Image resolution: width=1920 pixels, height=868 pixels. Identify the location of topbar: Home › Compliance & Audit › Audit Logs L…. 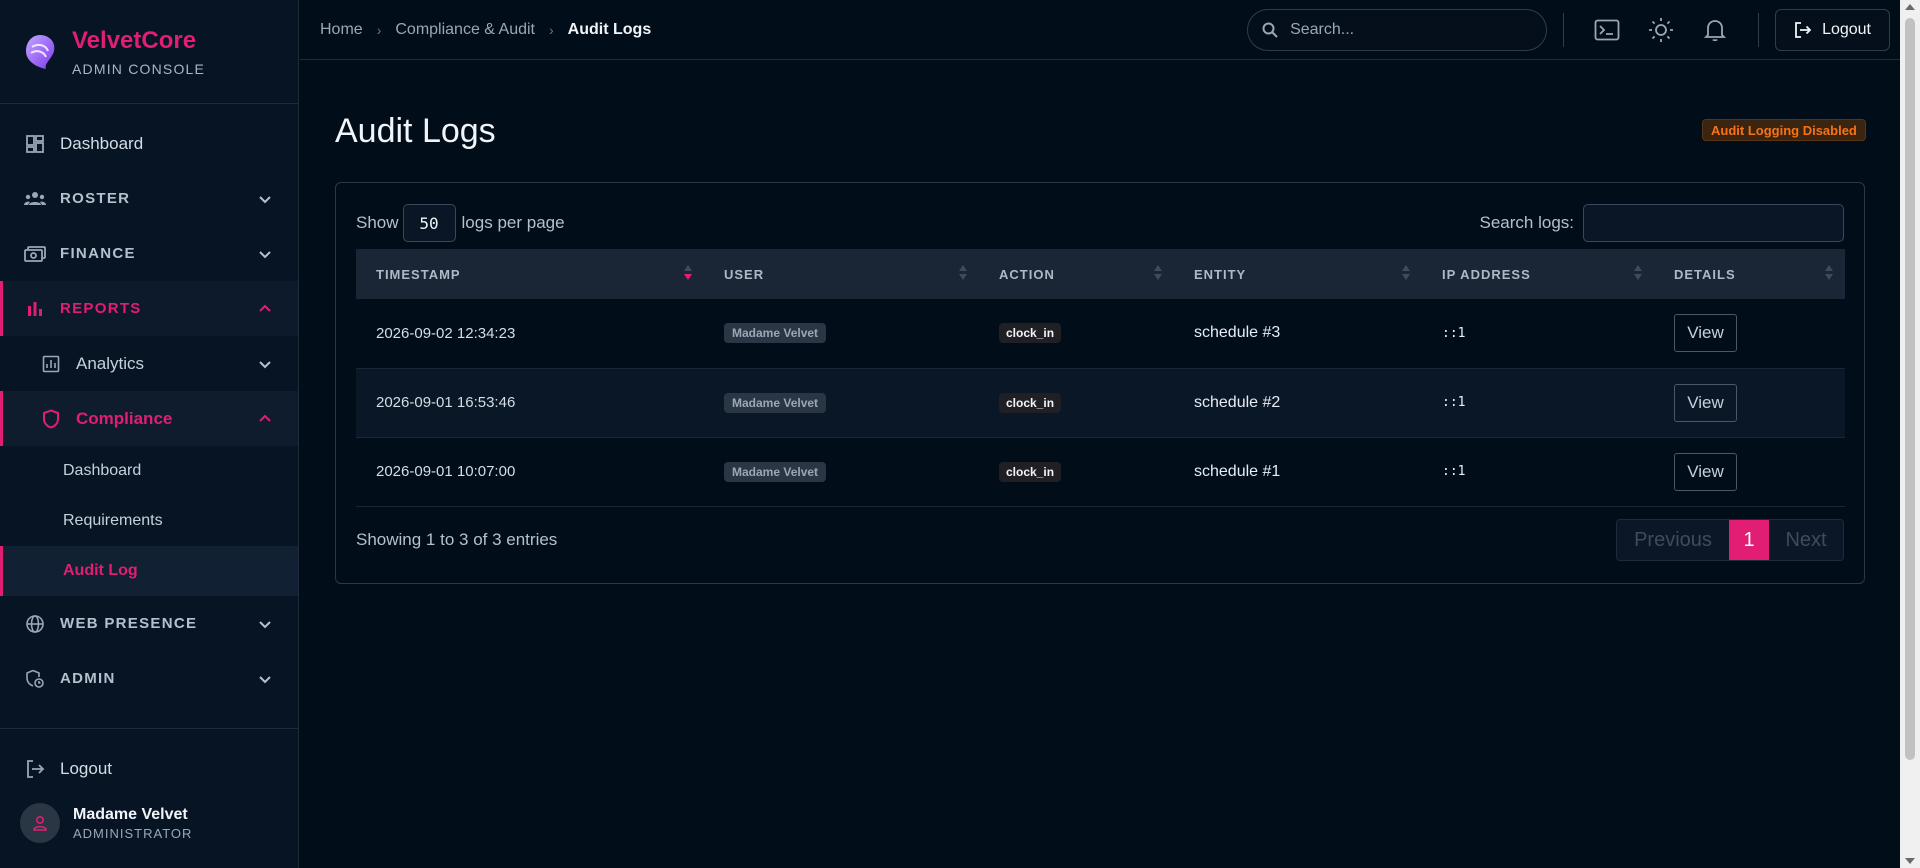
(1100, 30).